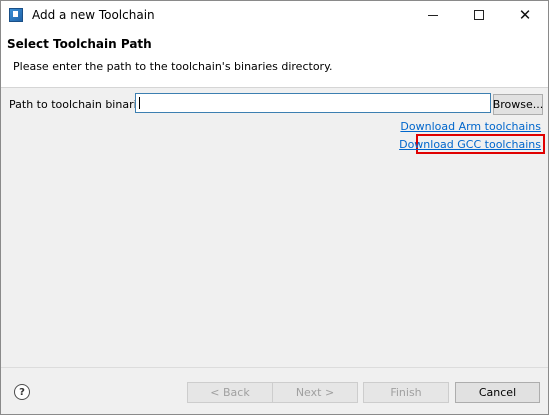 This screenshot has width=549, height=415. I want to click on path-label: Path to toolchain binaries:, so click(81, 104).